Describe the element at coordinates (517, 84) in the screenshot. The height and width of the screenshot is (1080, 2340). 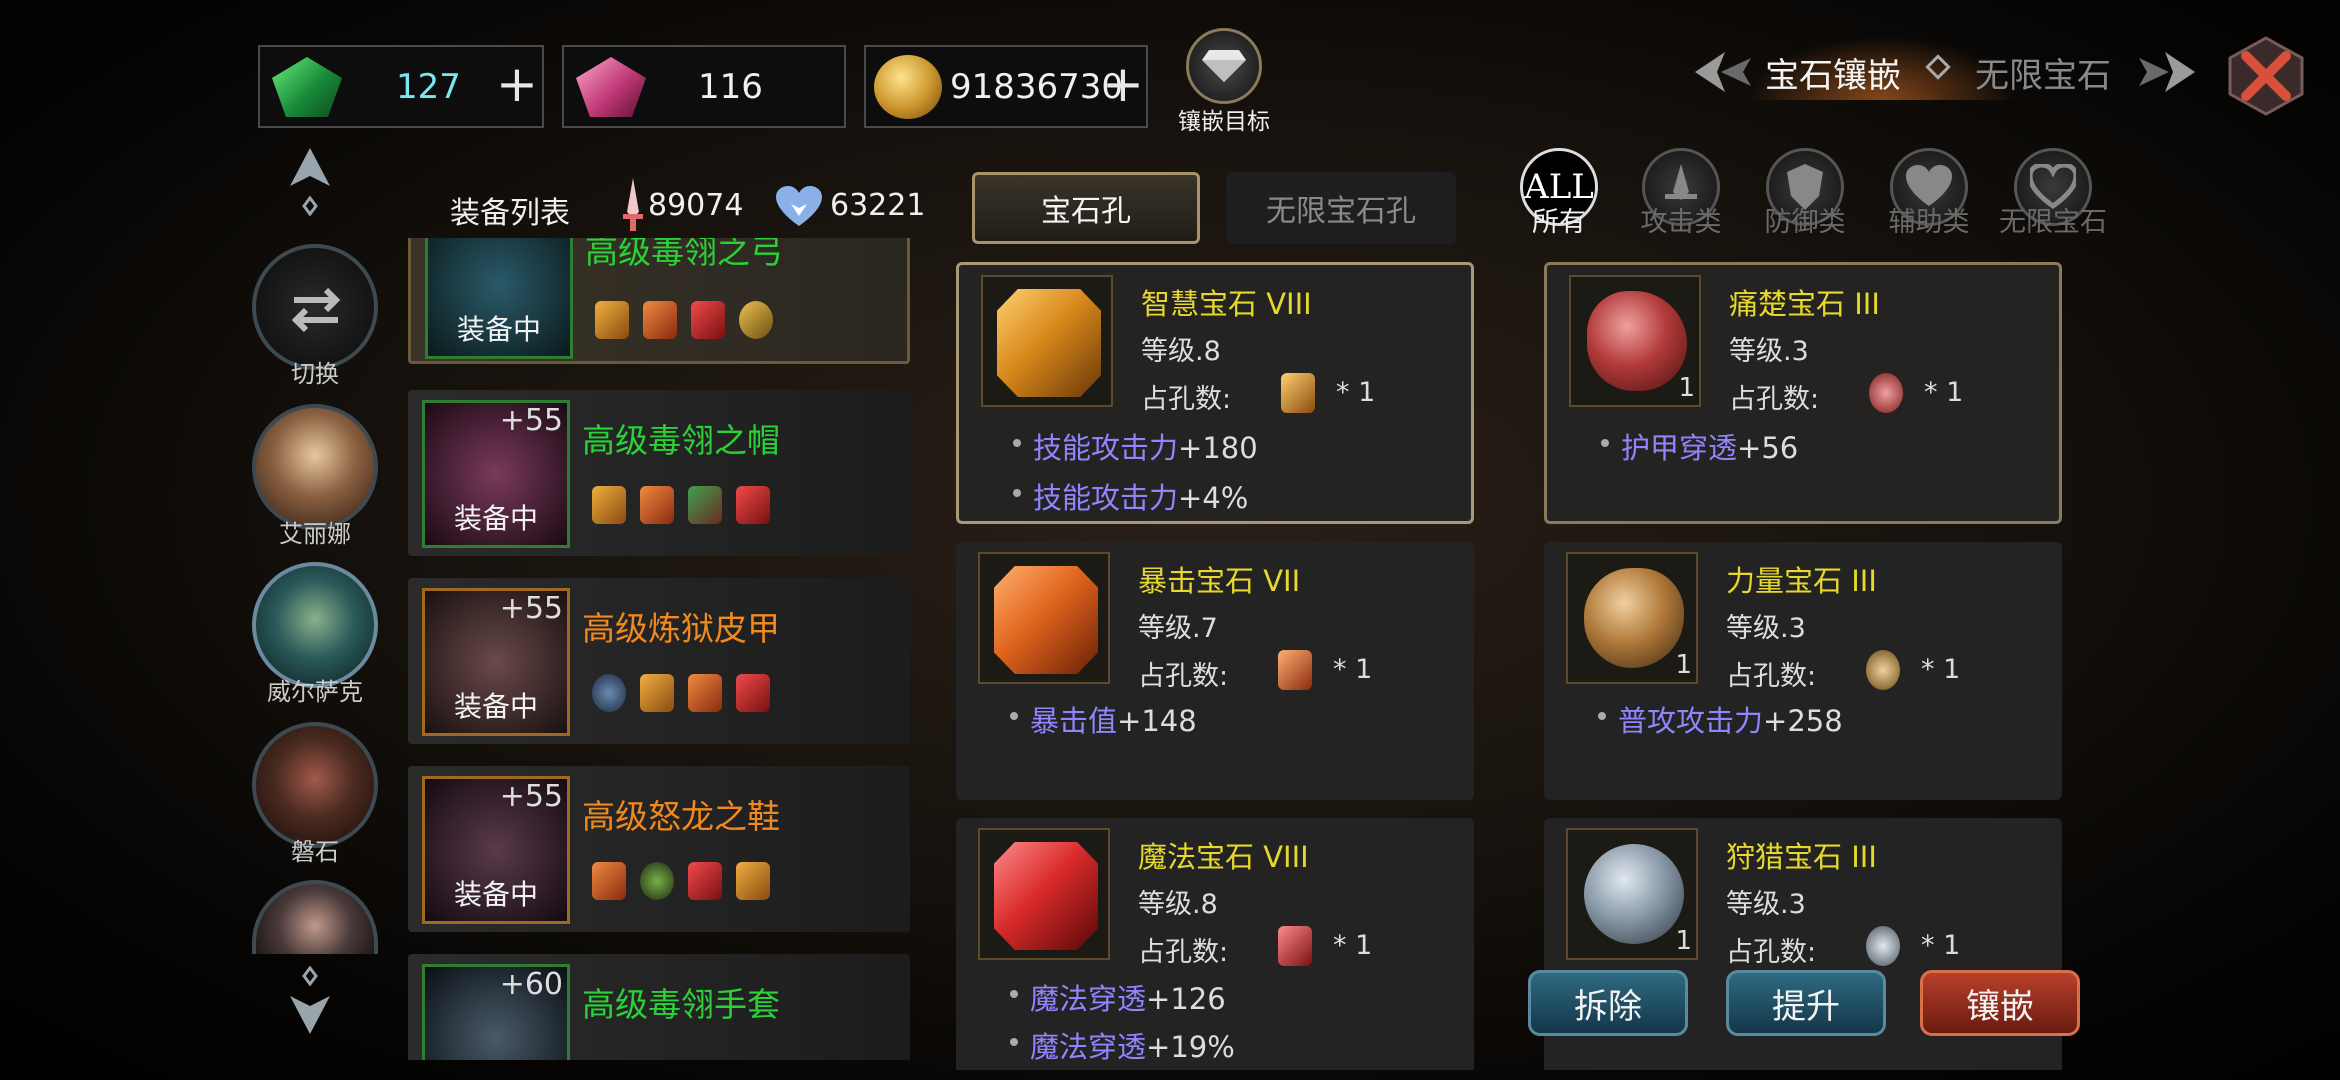
I see `add-emerald-button: +` at that location.